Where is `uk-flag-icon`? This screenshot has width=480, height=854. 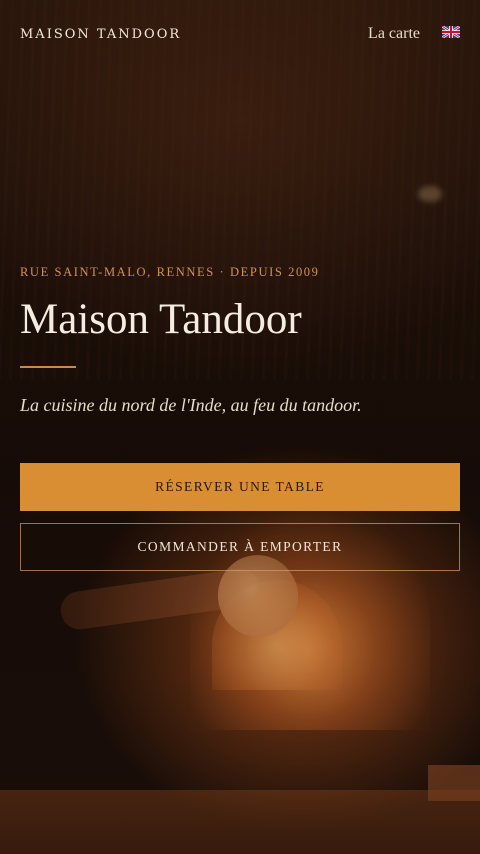 uk-flag-icon is located at coordinates (451, 32).